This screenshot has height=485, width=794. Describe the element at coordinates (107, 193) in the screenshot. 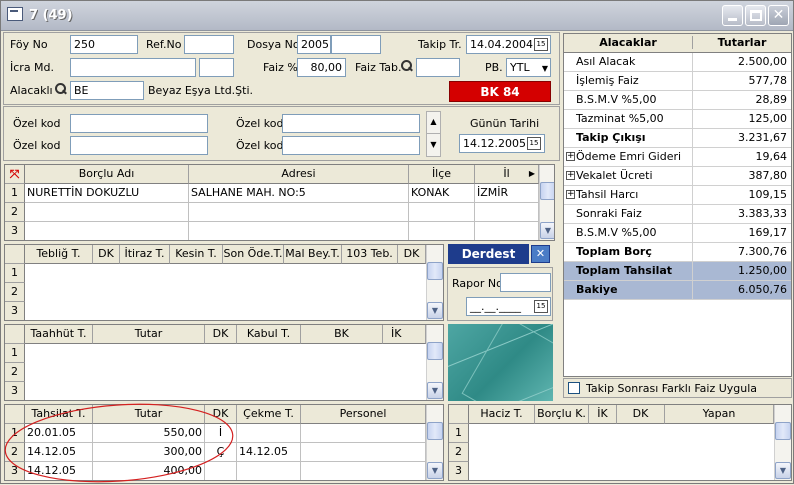

I see `table-cell: NURETTİN DOKUZLU` at that location.